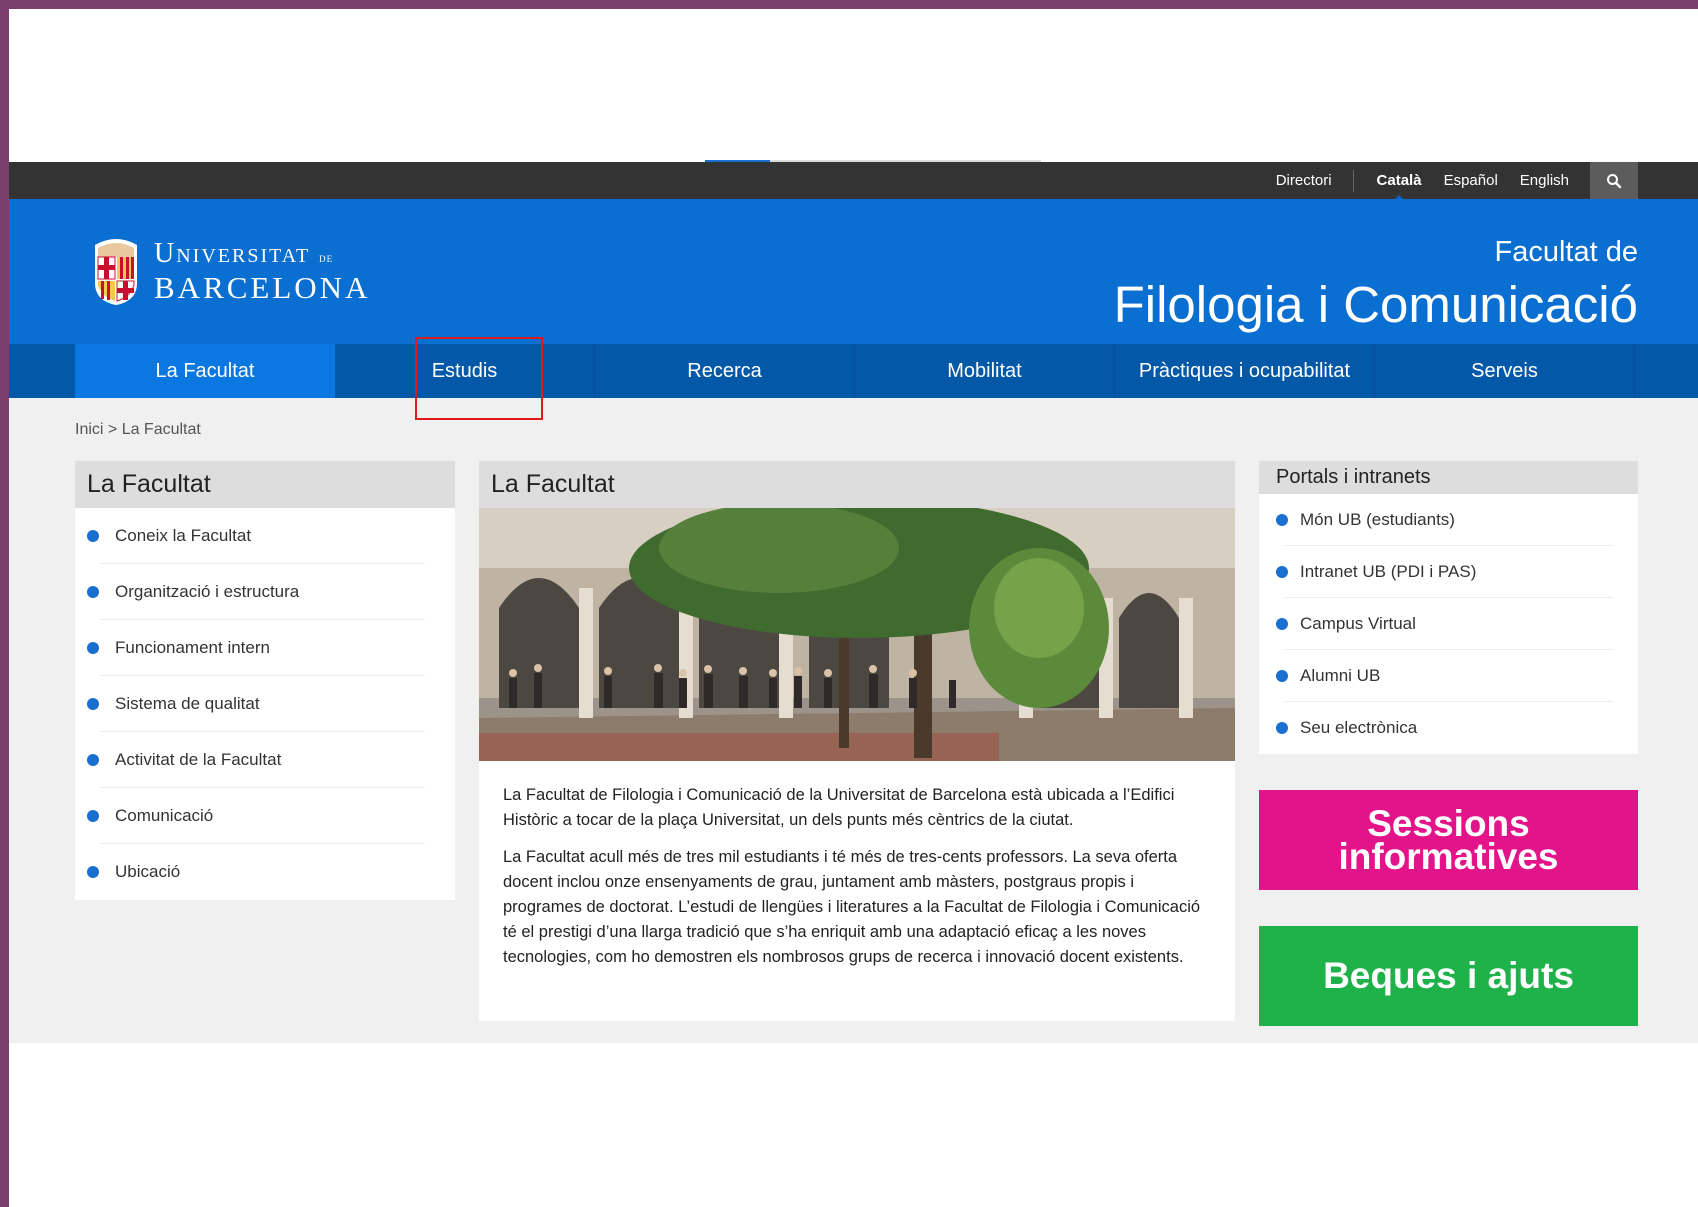 Image resolution: width=1698 pixels, height=1207 pixels. I want to click on ub-wordmark: Universitat de Barcelona, so click(262, 271).